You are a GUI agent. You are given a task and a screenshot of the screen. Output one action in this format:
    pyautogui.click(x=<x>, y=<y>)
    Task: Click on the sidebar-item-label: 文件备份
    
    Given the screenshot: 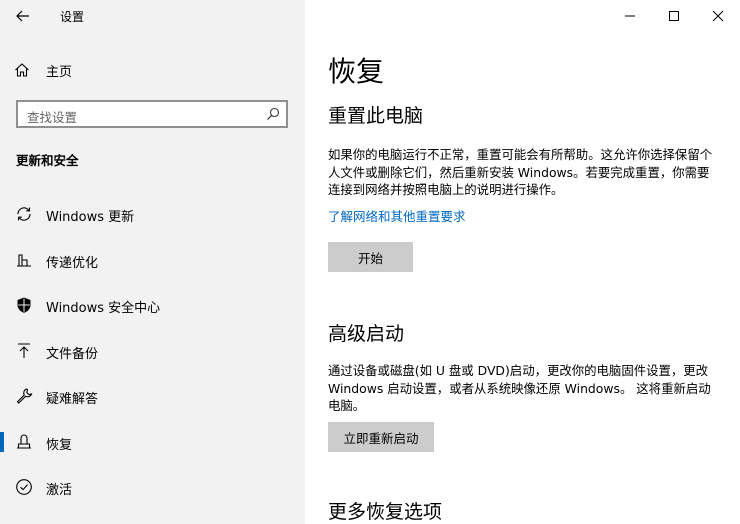 What is the action you would take?
    pyautogui.click(x=72, y=354)
    